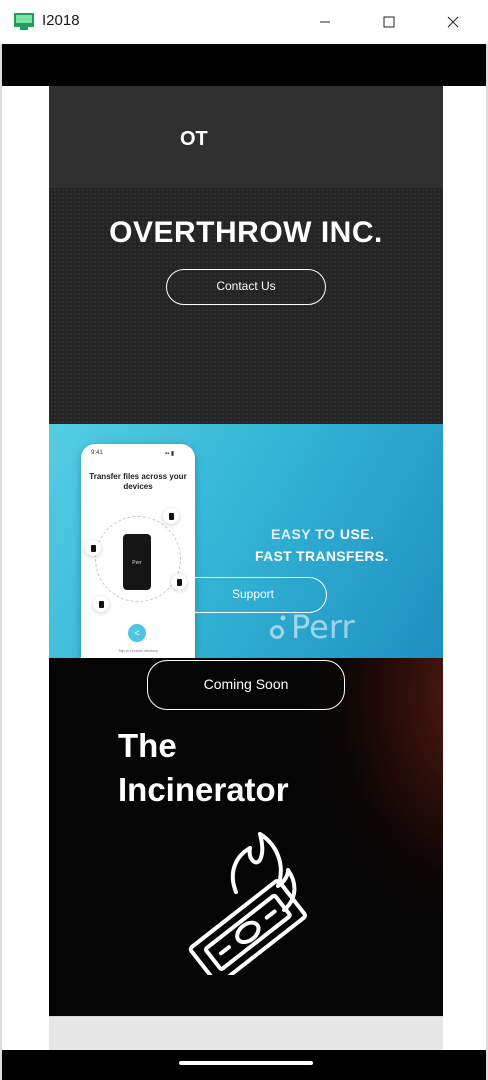 This screenshot has width=488, height=1080. I want to click on headline-part-a: EASY TO, so click(305, 534).